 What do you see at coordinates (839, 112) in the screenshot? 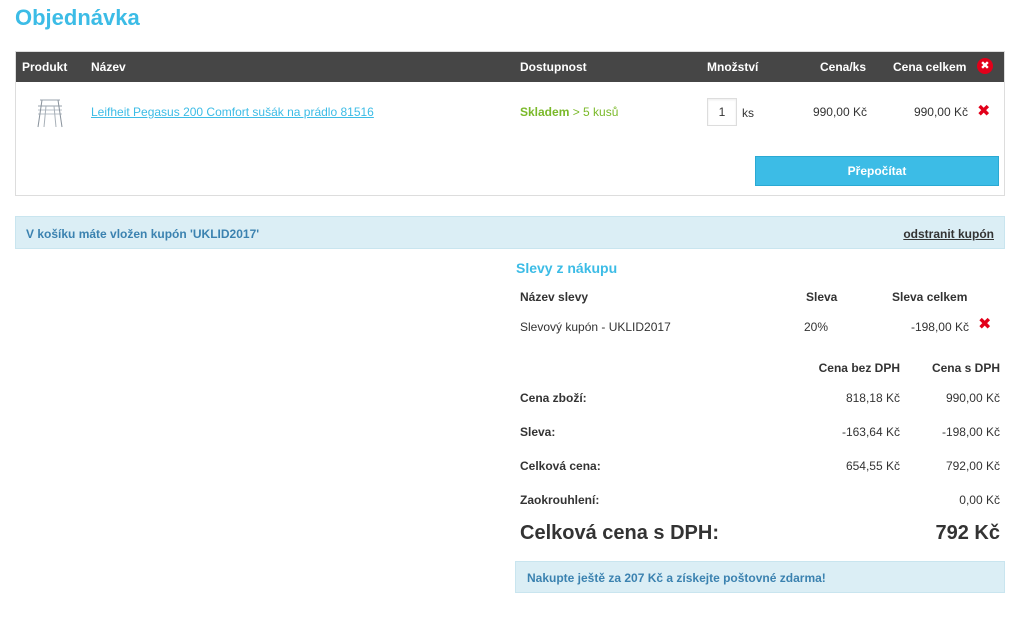
I see `unit-price: 990,00 Kč` at bounding box center [839, 112].